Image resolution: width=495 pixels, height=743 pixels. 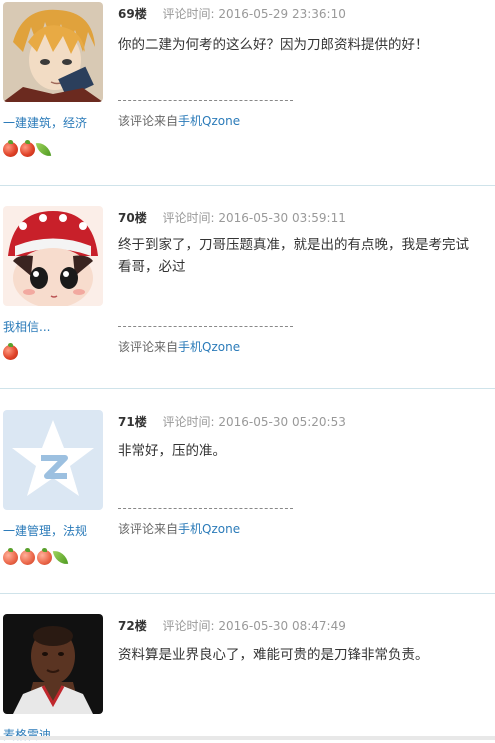 I want to click on comment-meta: 69楼 评论时间: 2016-05-29 23:36:10, so click(x=232, y=13).